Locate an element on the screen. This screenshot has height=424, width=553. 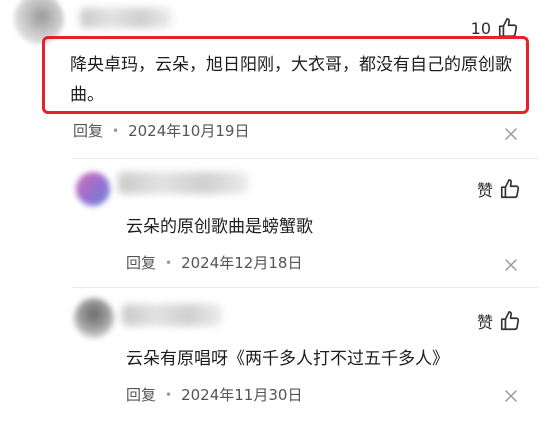
reply-text: 云朵的原创歌曲是螃蟹歌 is located at coordinates (219, 227).